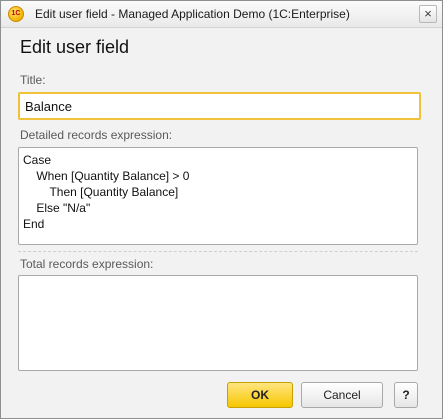  I want to click on form-heading: Edit user field, so click(75, 47).